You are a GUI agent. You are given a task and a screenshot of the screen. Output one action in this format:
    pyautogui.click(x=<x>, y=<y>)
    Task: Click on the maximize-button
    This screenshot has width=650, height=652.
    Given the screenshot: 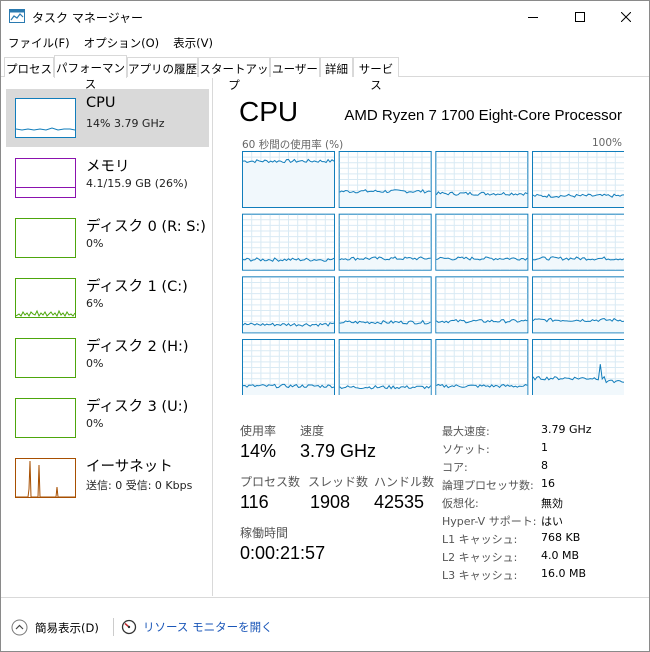 What is the action you would take?
    pyautogui.click(x=580, y=16)
    